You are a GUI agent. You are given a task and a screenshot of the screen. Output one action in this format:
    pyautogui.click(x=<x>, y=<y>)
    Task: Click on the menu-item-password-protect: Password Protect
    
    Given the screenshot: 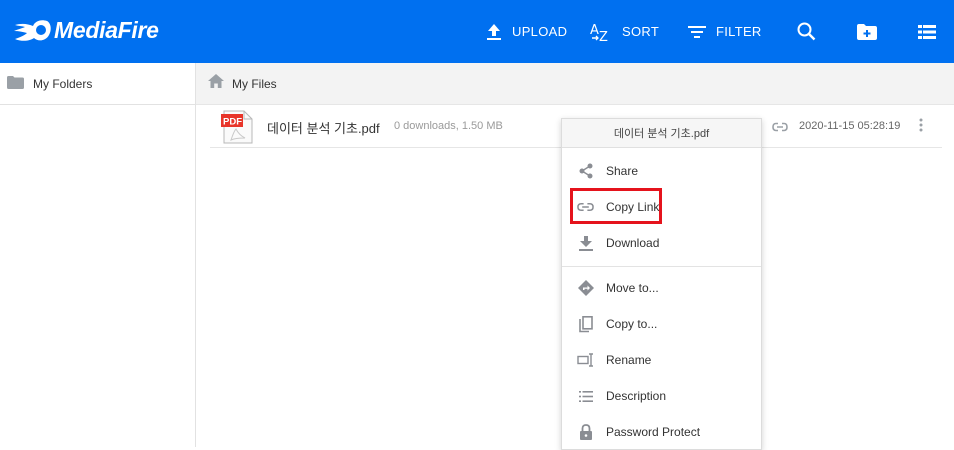 What is the action you would take?
    pyautogui.click(x=661, y=432)
    